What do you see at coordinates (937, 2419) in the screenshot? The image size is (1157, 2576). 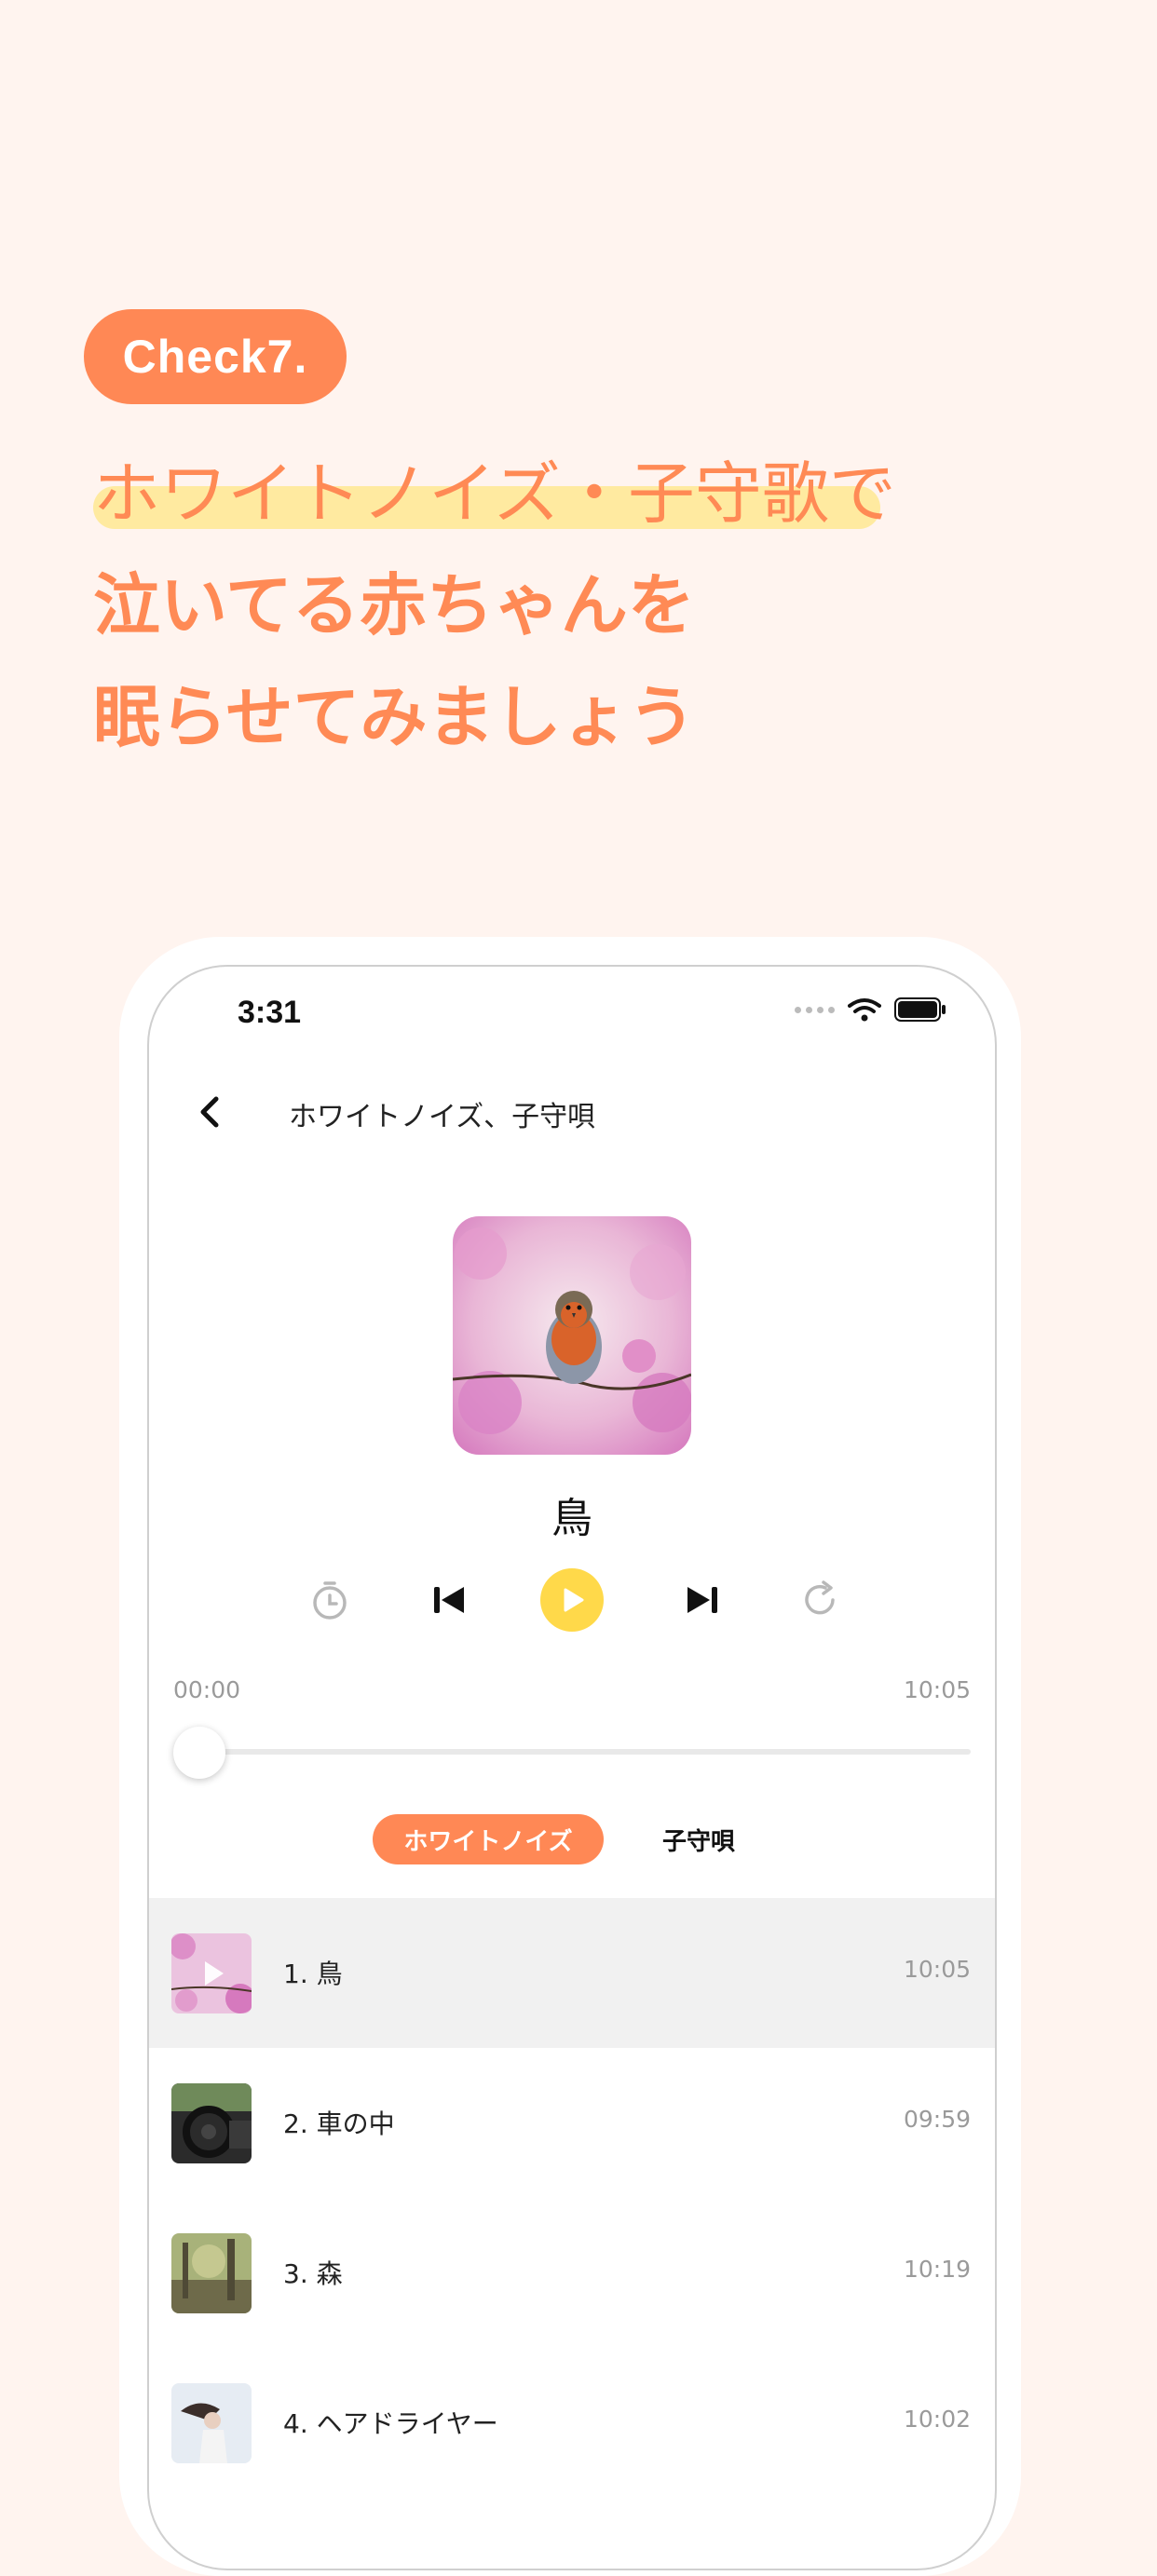 I see `track-duration: 10:02` at bounding box center [937, 2419].